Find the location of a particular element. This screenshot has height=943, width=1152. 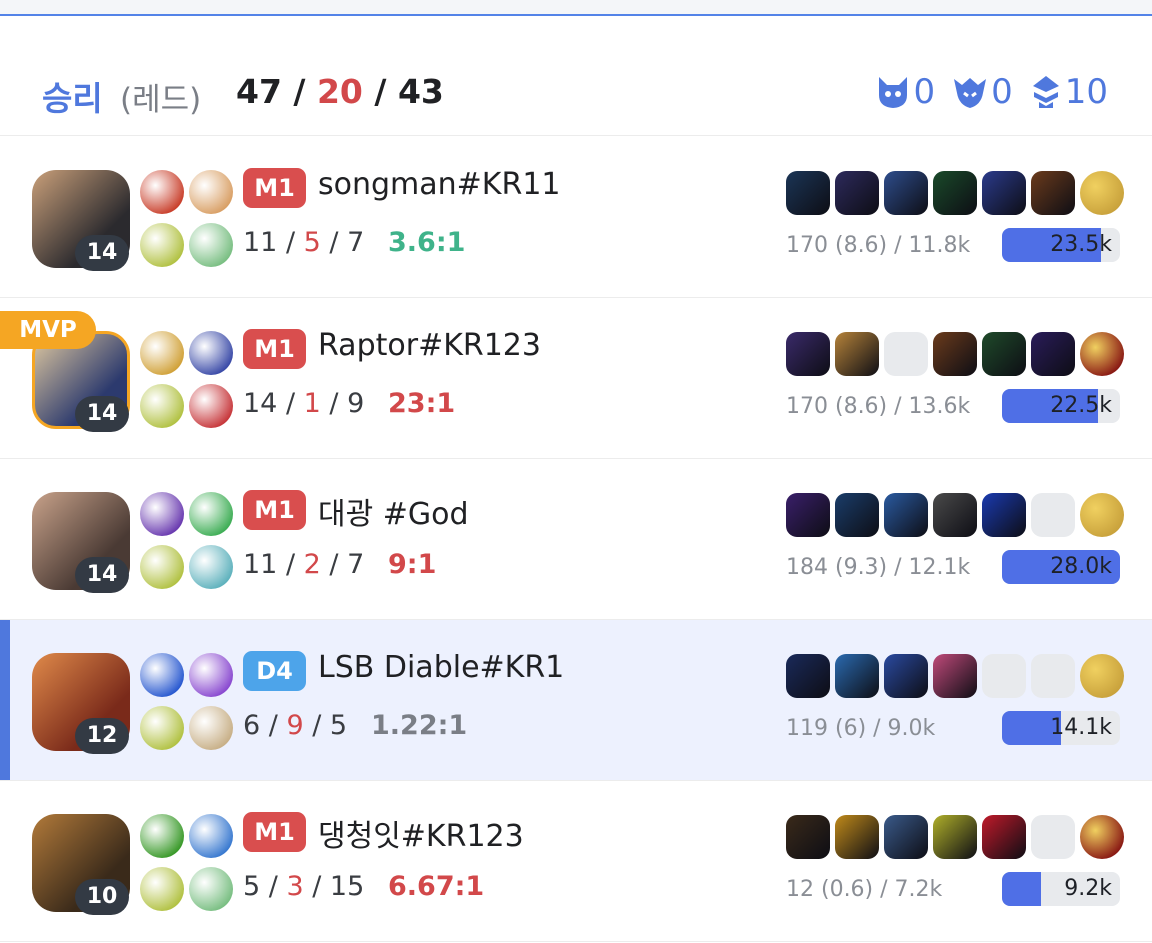

player-kda: 14 / 1 / 9 is located at coordinates (304, 403).